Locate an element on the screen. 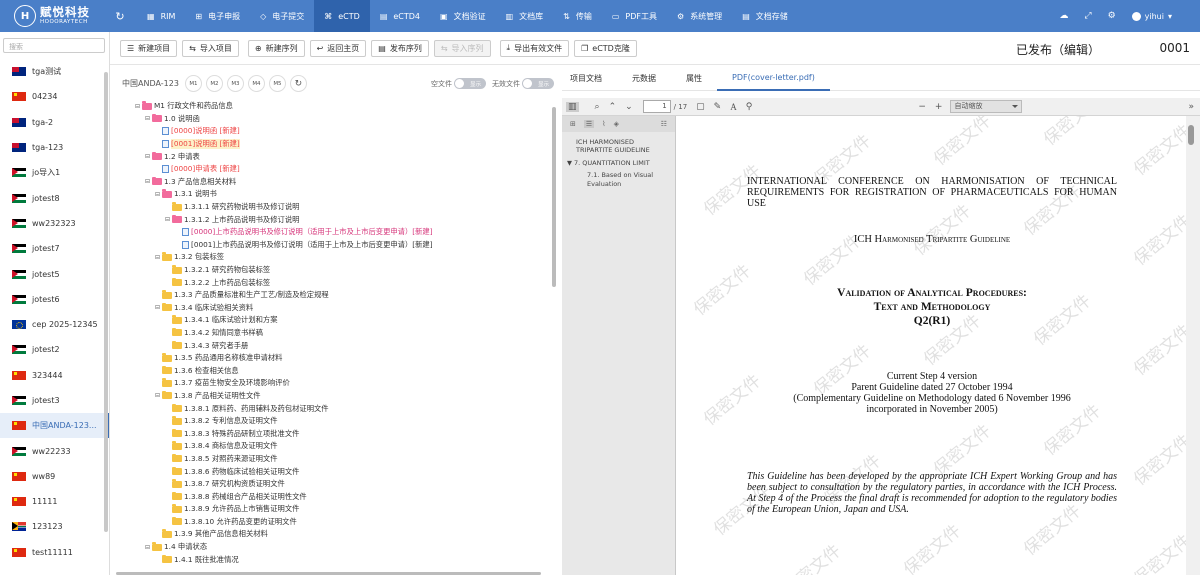 The height and width of the screenshot is (575, 1200). tree-node: 1.3.8.3 特殊药品研制立项批准文件 is located at coordinates (331, 433).